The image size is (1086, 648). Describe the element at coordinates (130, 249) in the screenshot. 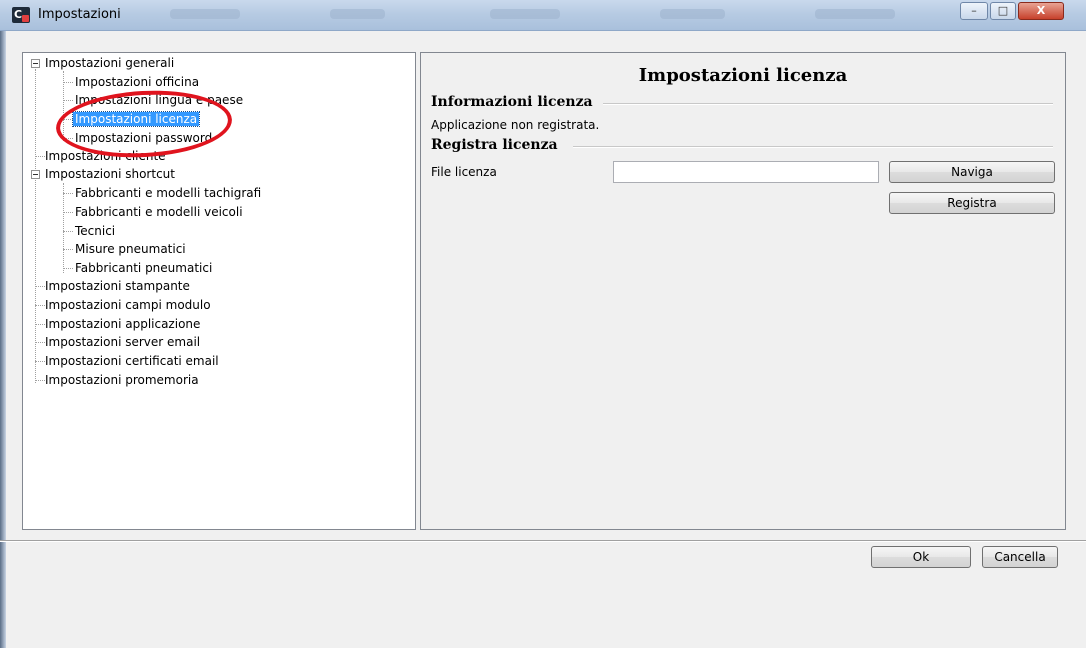

I see `tree-item-misure-pneumatici: Misure pneumatici` at that location.